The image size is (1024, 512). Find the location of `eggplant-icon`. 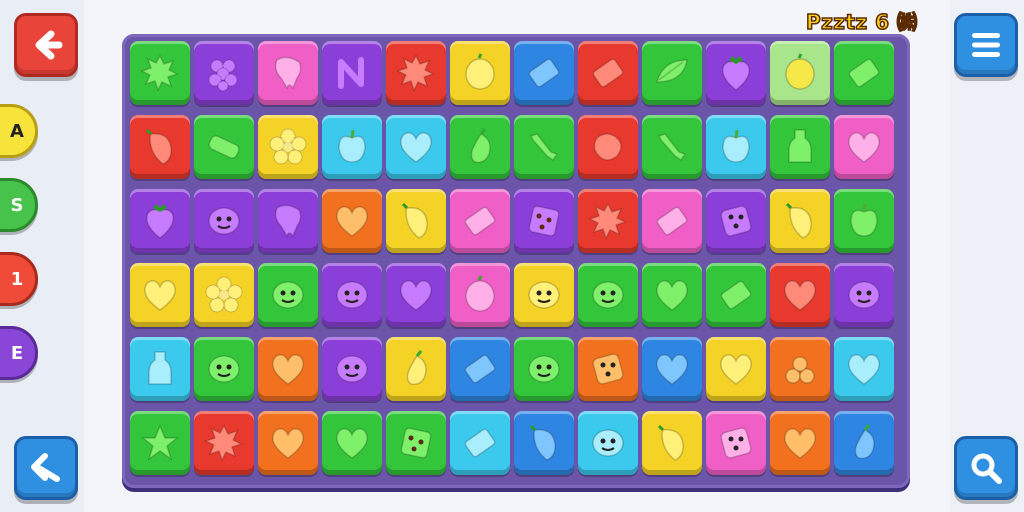

eggplant-icon is located at coordinates (864, 442).